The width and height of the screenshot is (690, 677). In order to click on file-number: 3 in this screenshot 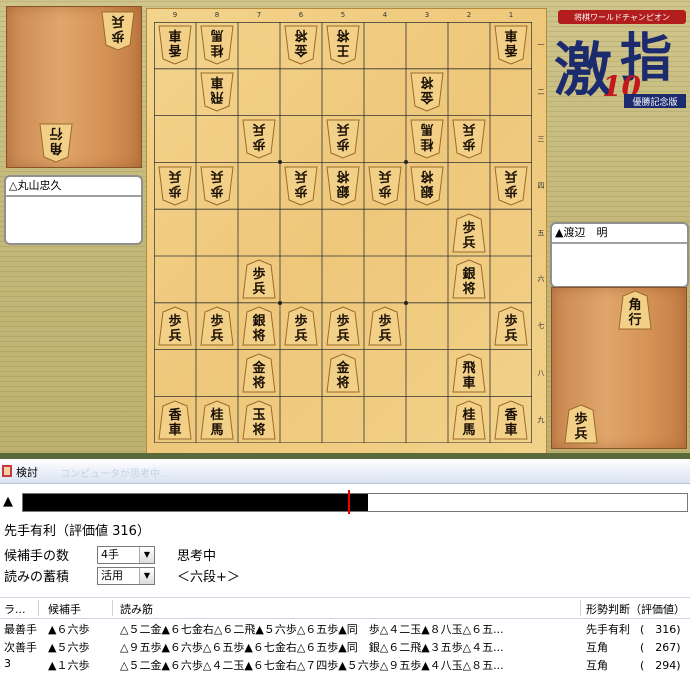, I will do `click(427, 15)`.